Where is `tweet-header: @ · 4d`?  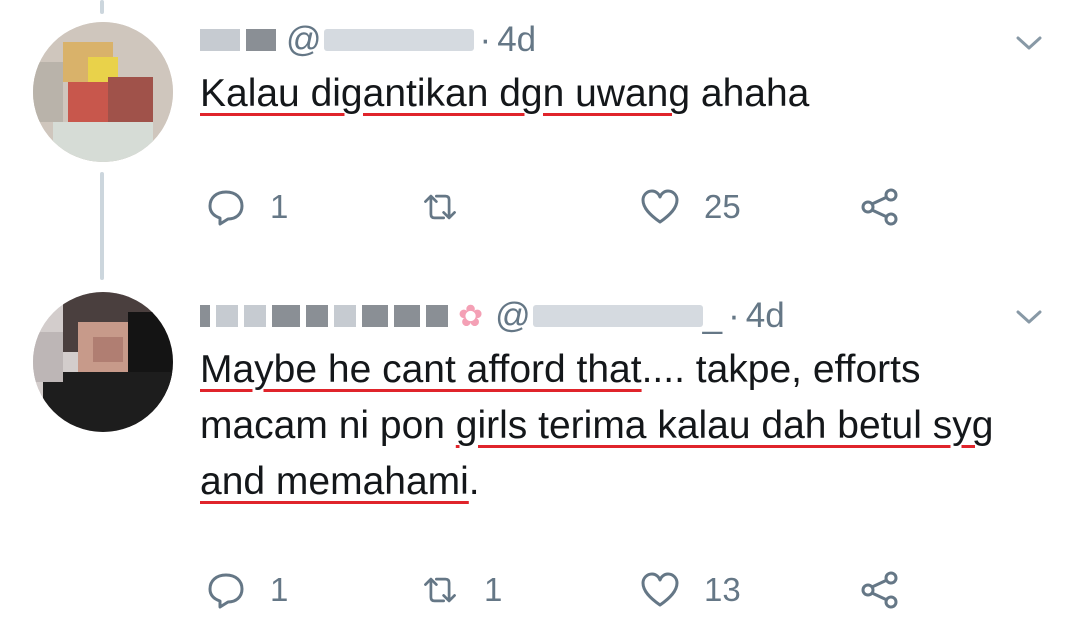 tweet-header: @ · 4d is located at coordinates (368, 40).